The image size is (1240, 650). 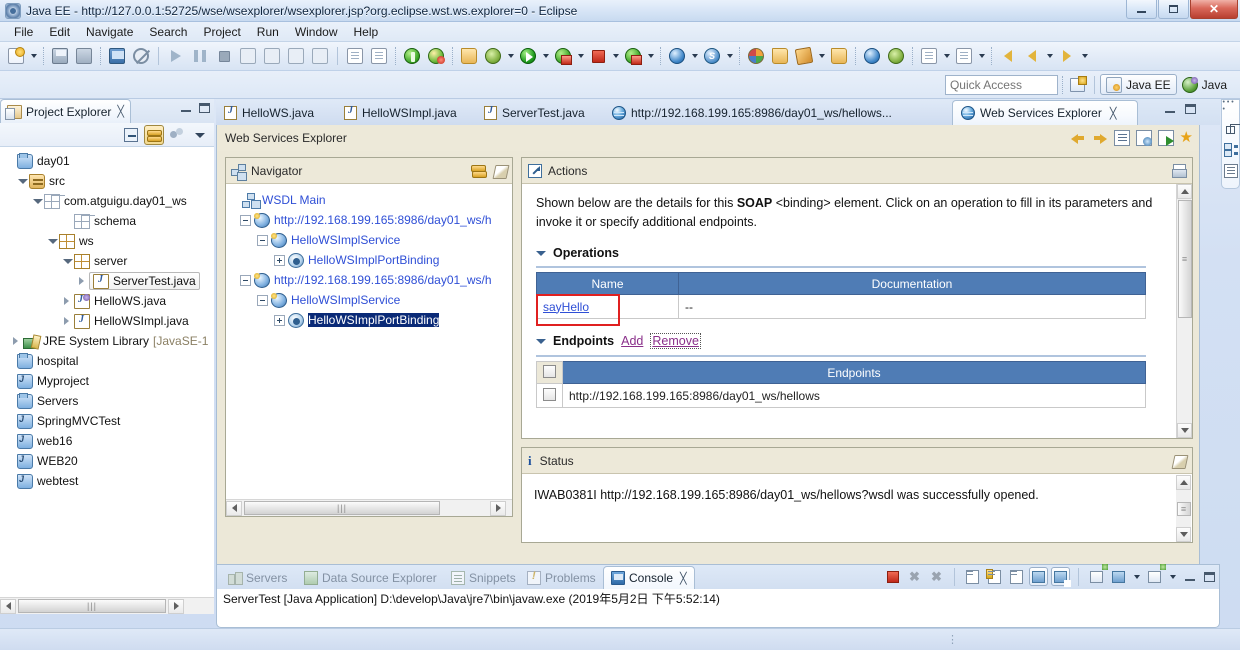 What do you see at coordinates (1084, 56) in the screenshot?
I see `next-dropdown` at bounding box center [1084, 56].